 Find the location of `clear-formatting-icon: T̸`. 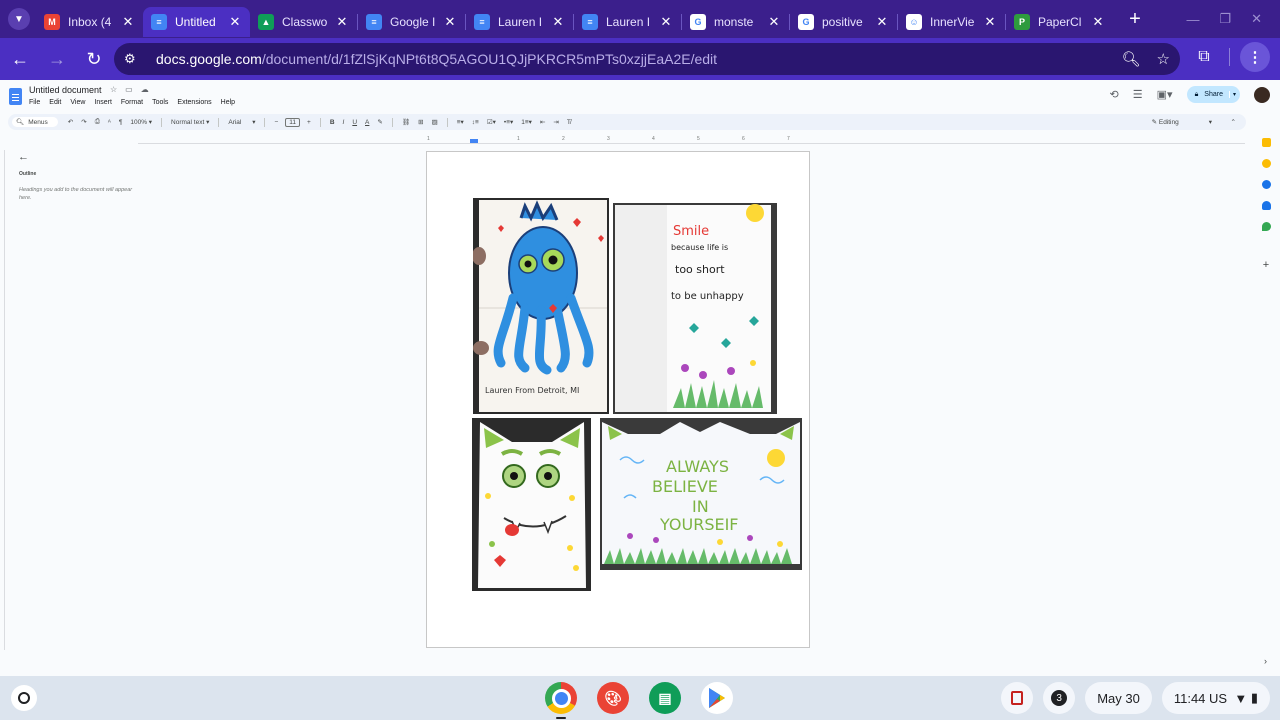

clear-formatting-icon: T̸ is located at coordinates (569, 122).